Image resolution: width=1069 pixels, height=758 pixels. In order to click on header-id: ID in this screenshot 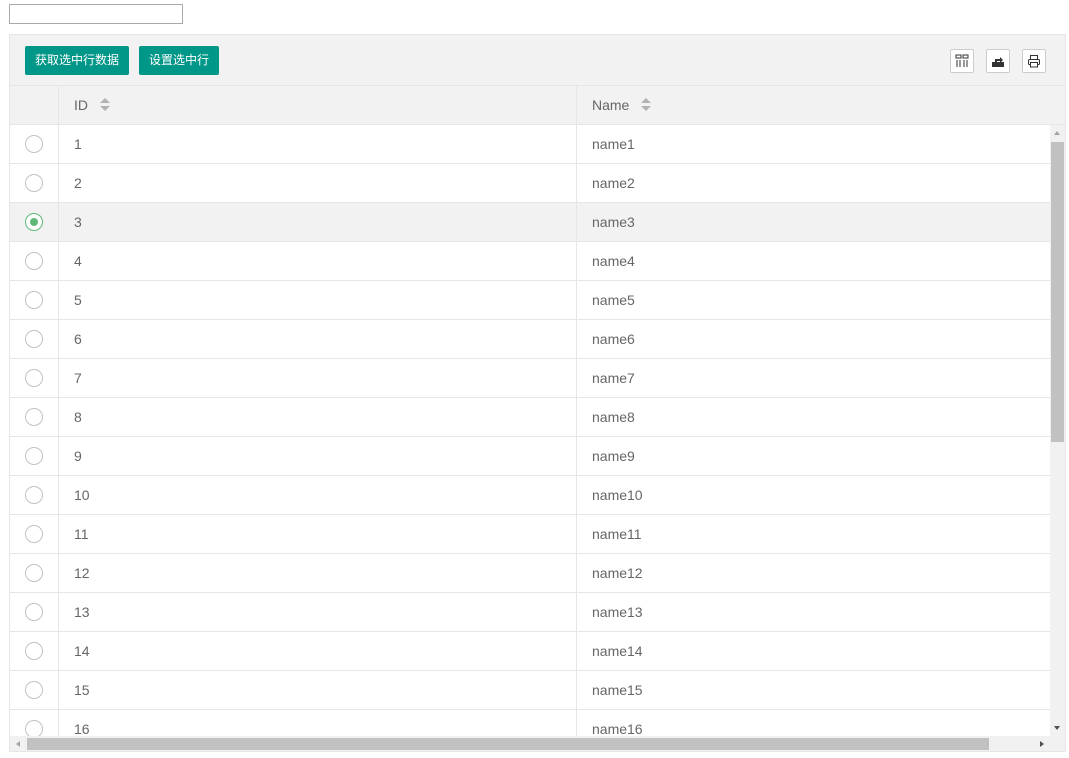, I will do `click(318, 105)`.